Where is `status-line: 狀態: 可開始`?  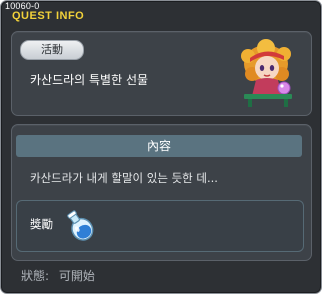
status-line: 狀態: 可開始 is located at coordinates (61, 275).